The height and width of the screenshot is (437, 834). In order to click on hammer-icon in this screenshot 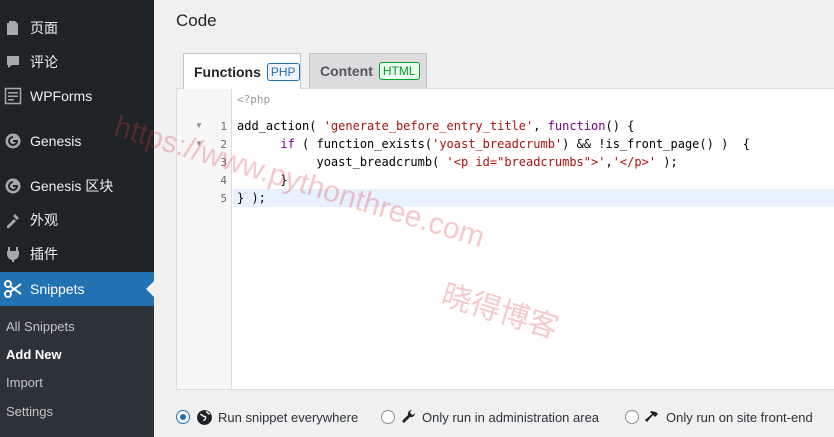, I will do `click(653, 417)`.